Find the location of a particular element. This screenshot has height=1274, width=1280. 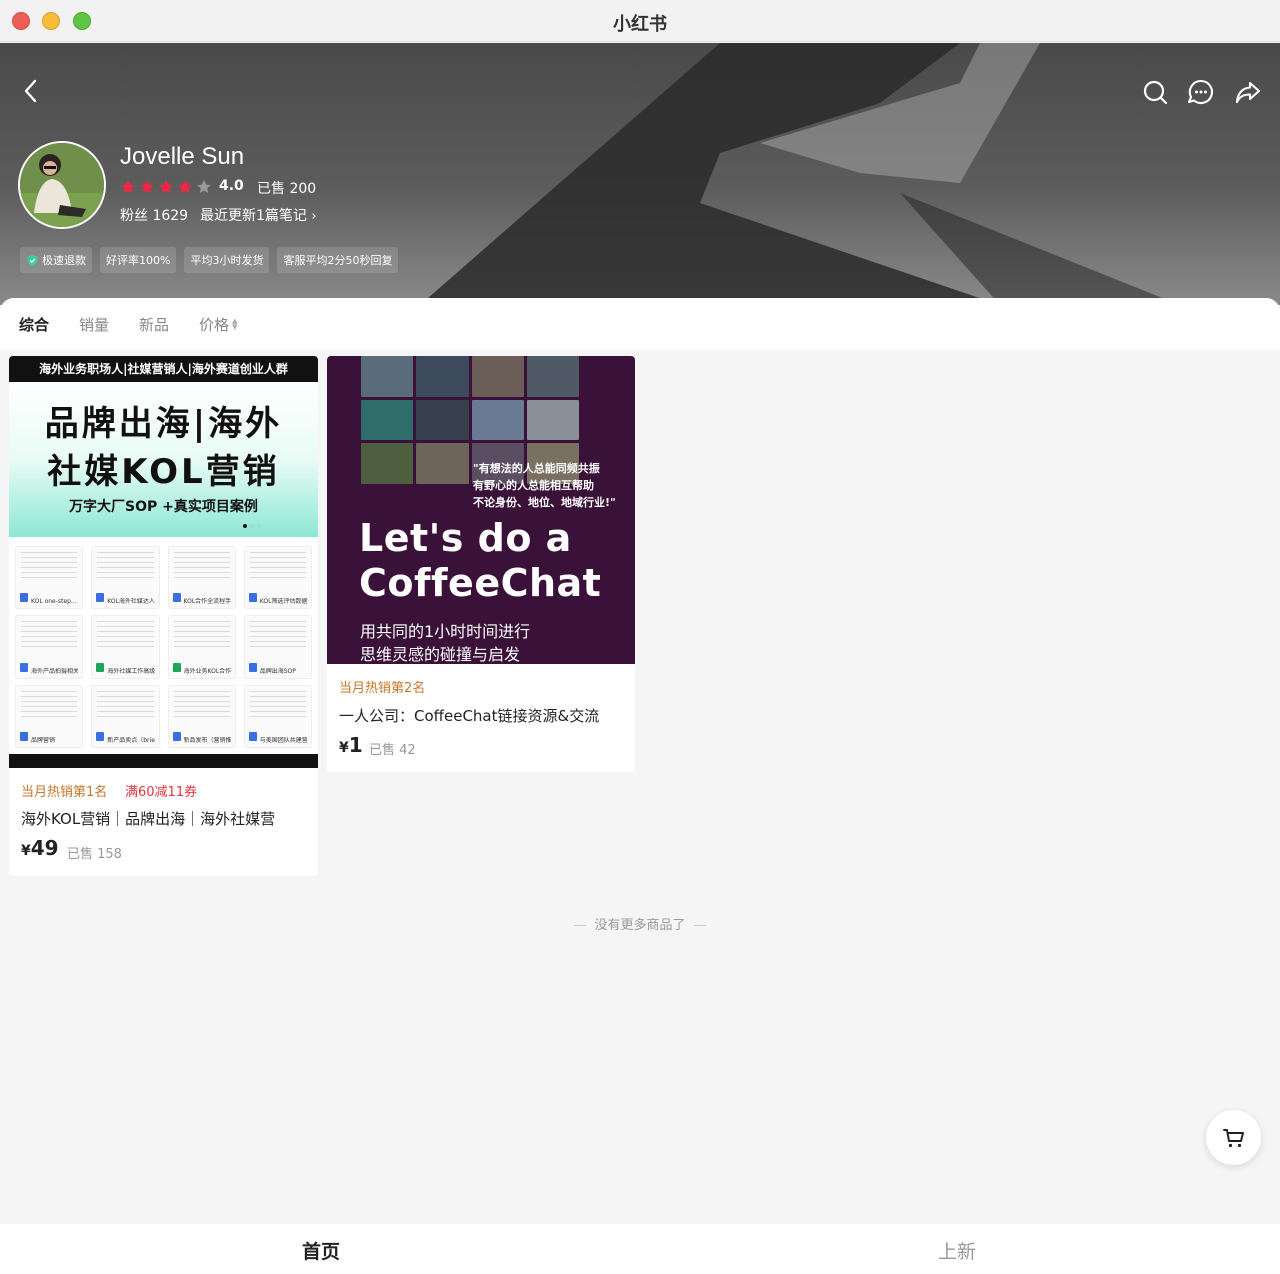

price-value: 1 is located at coordinates (355, 745).